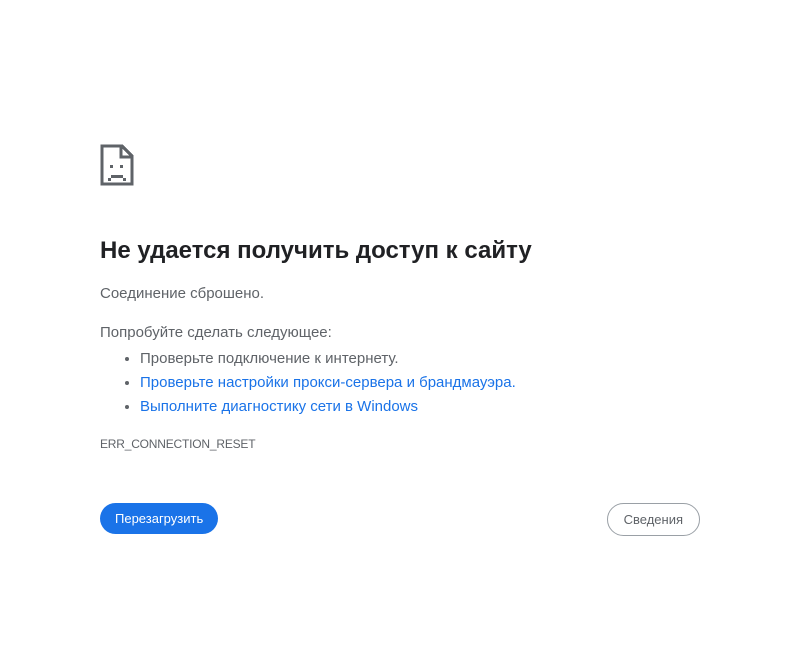 Image resolution: width=807 pixels, height=664 pixels. I want to click on sad-page-icon, so click(117, 165).